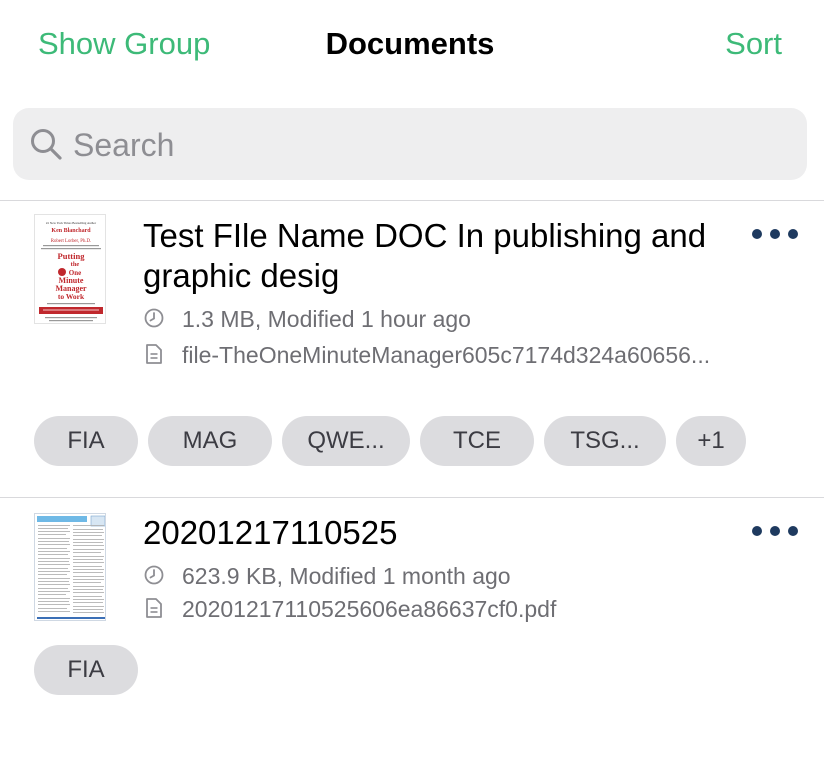 This screenshot has width=840, height=760. I want to click on document-title: 20201217110525, so click(270, 532).